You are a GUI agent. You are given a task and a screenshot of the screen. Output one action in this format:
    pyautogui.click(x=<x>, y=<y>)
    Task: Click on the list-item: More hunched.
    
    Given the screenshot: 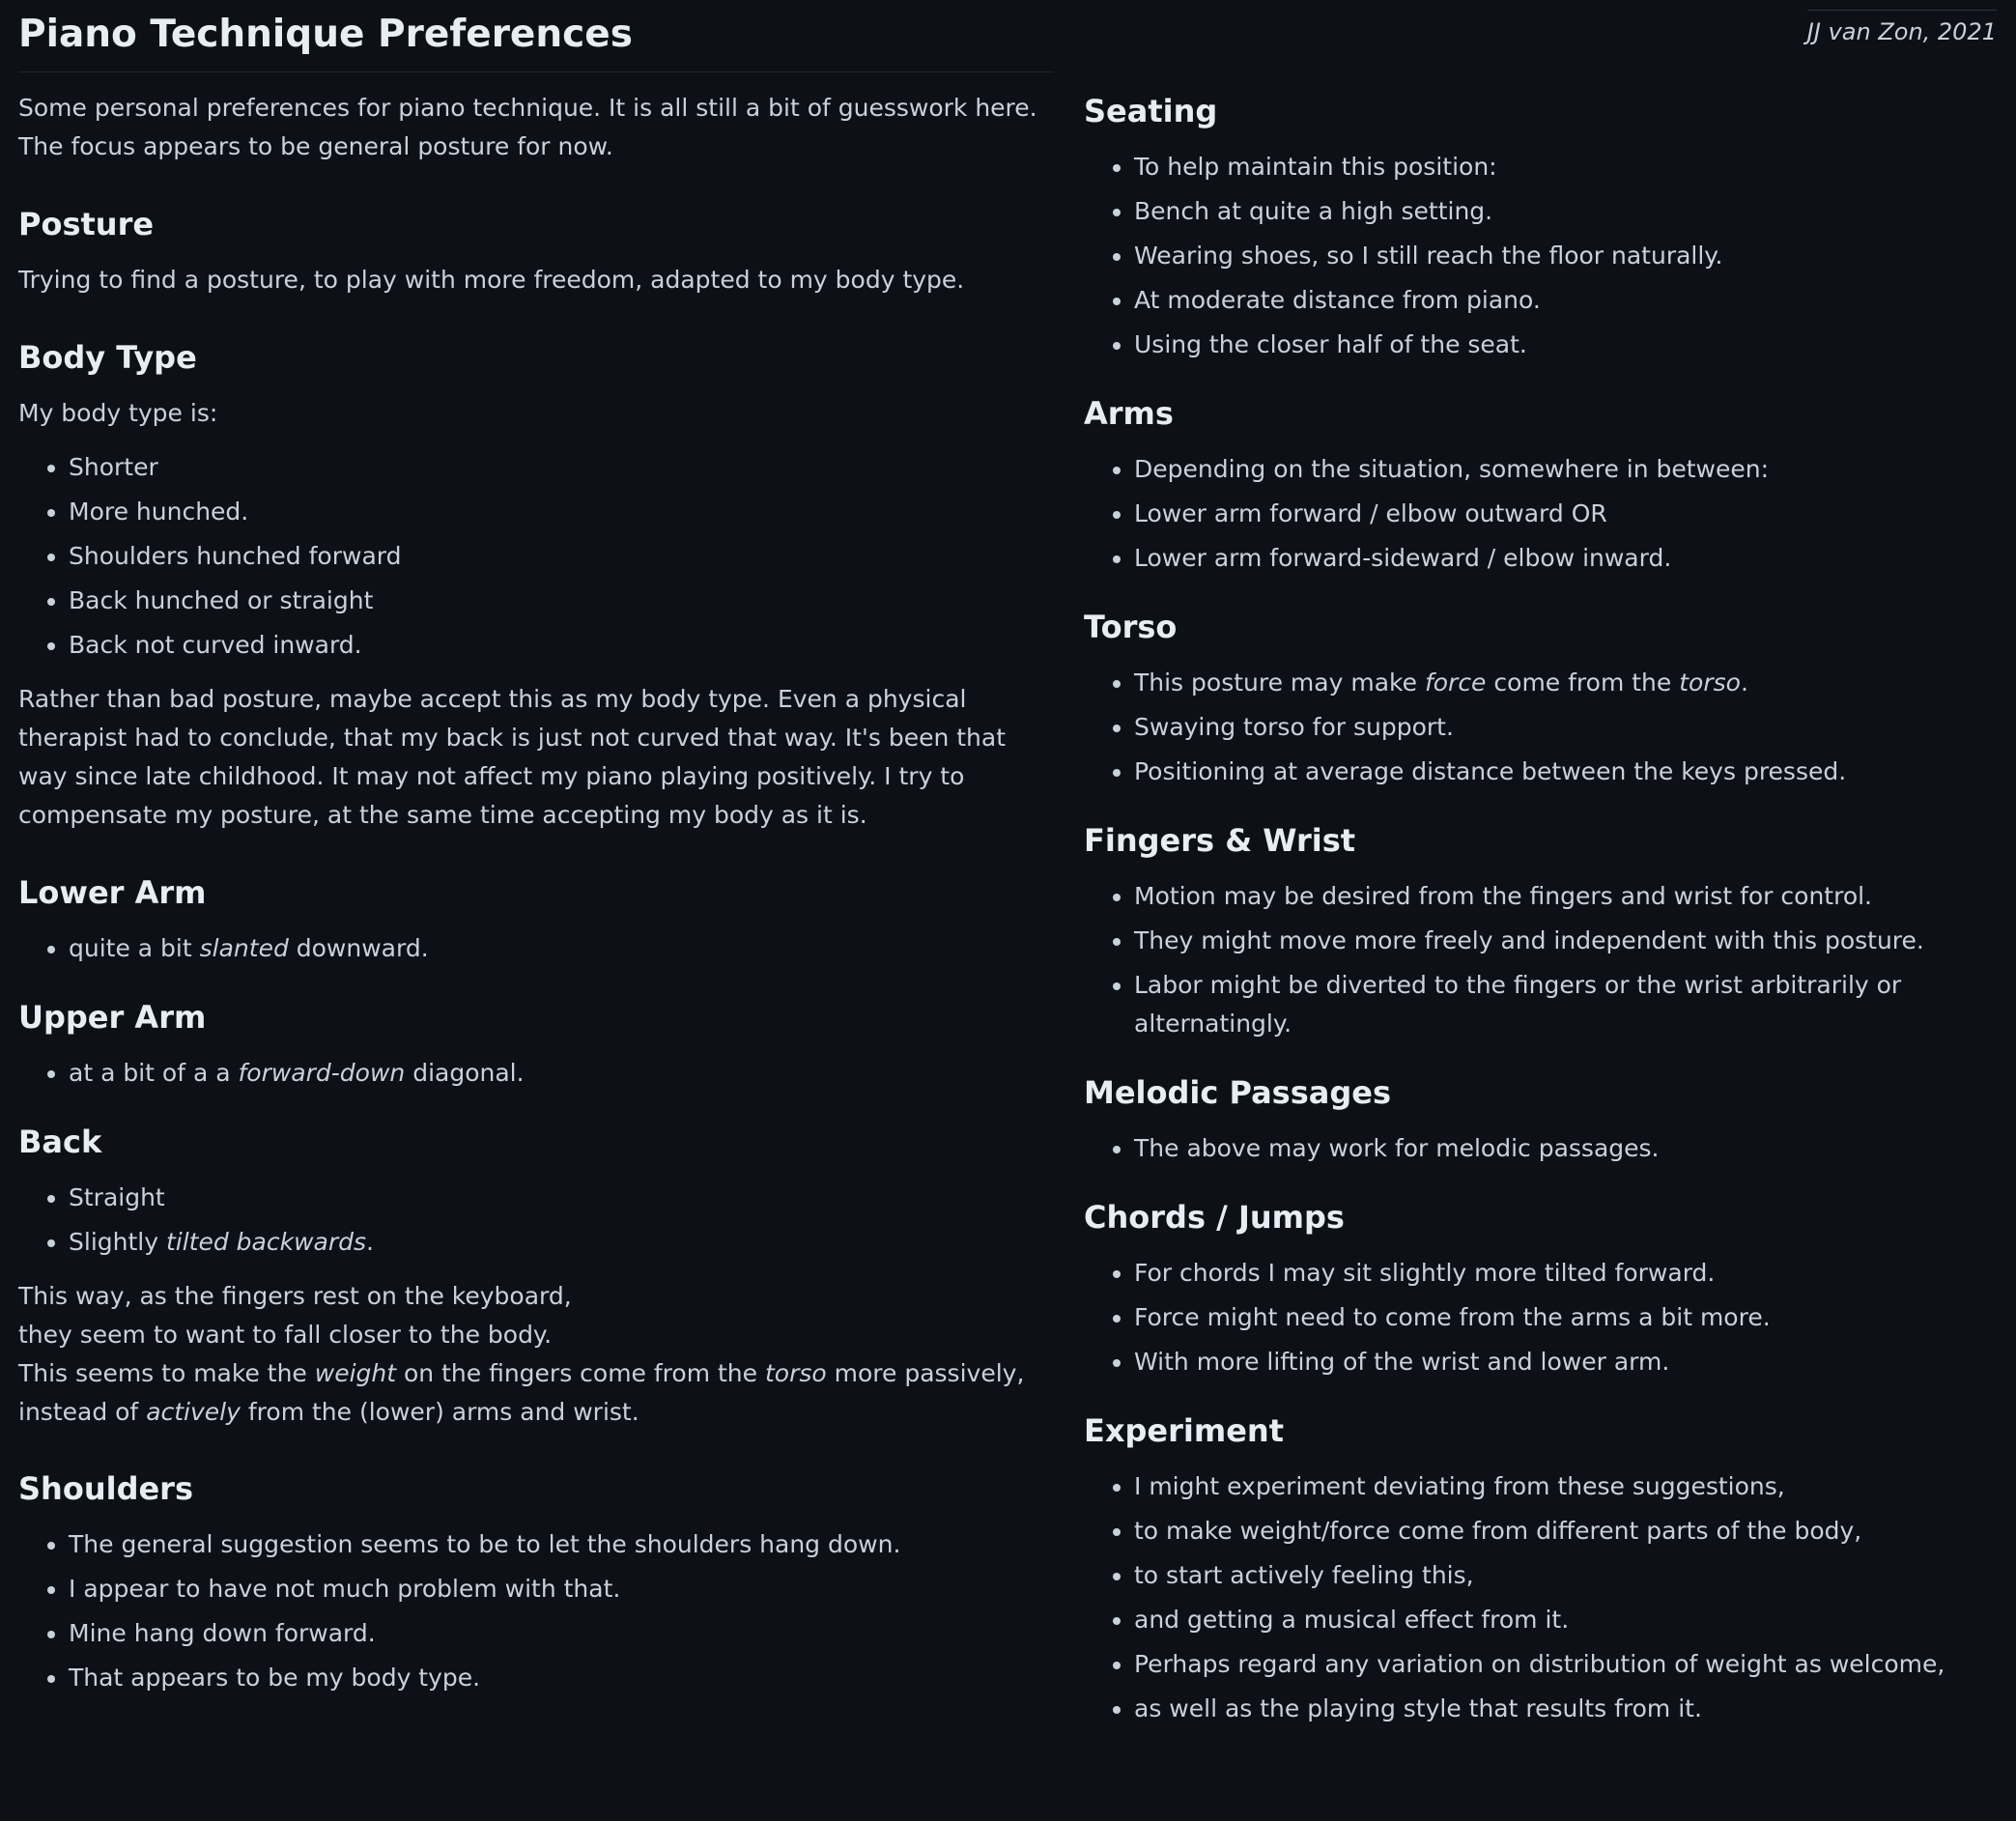 What is the action you would take?
    pyautogui.click(x=561, y=512)
    